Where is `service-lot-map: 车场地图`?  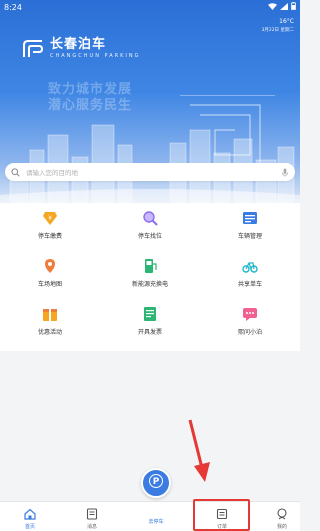
service-lot-map: 车场地图 is located at coordinates (50, 276).